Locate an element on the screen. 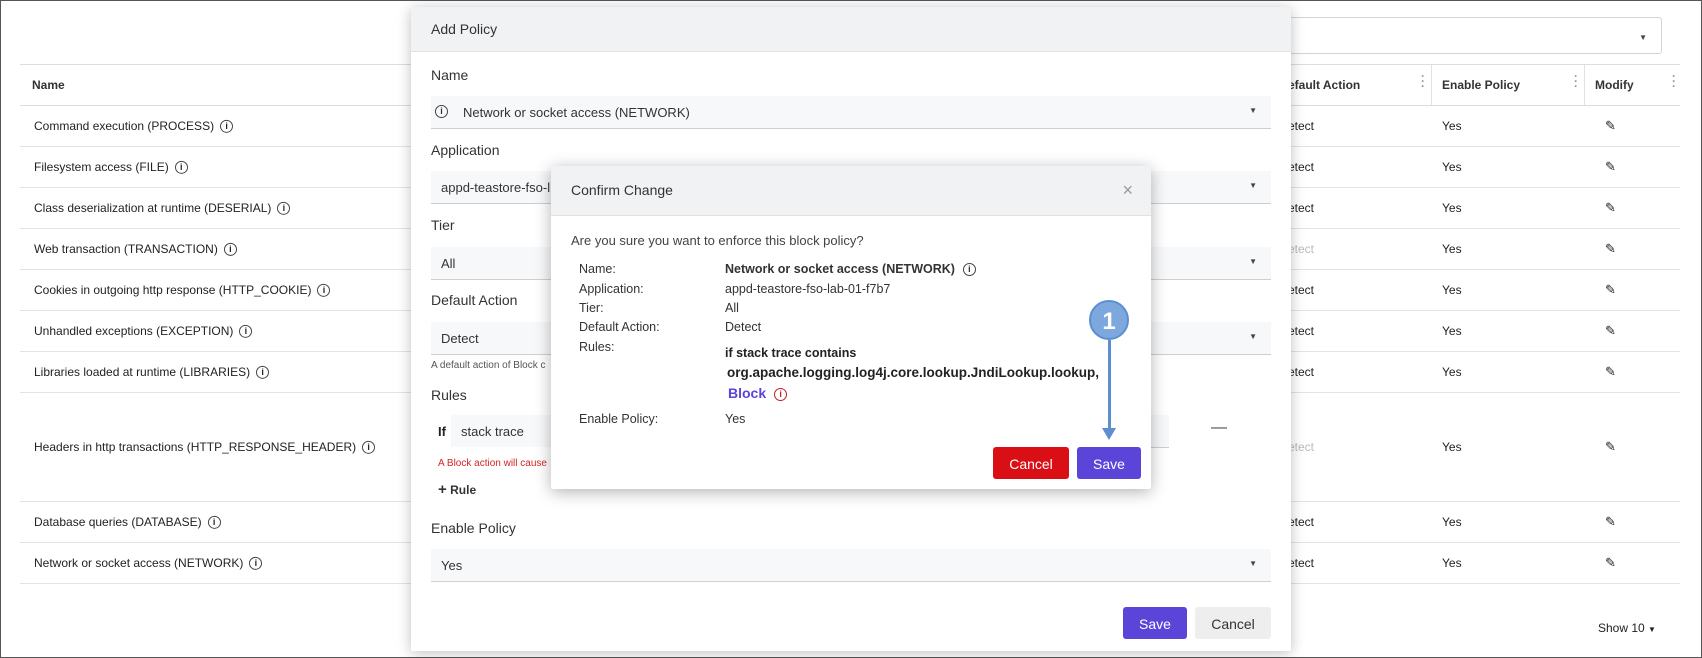 This screenshot has height=658, width=1702. name-select-value: Network or socket access (NETWORK) is located at coordinates (576, 112).